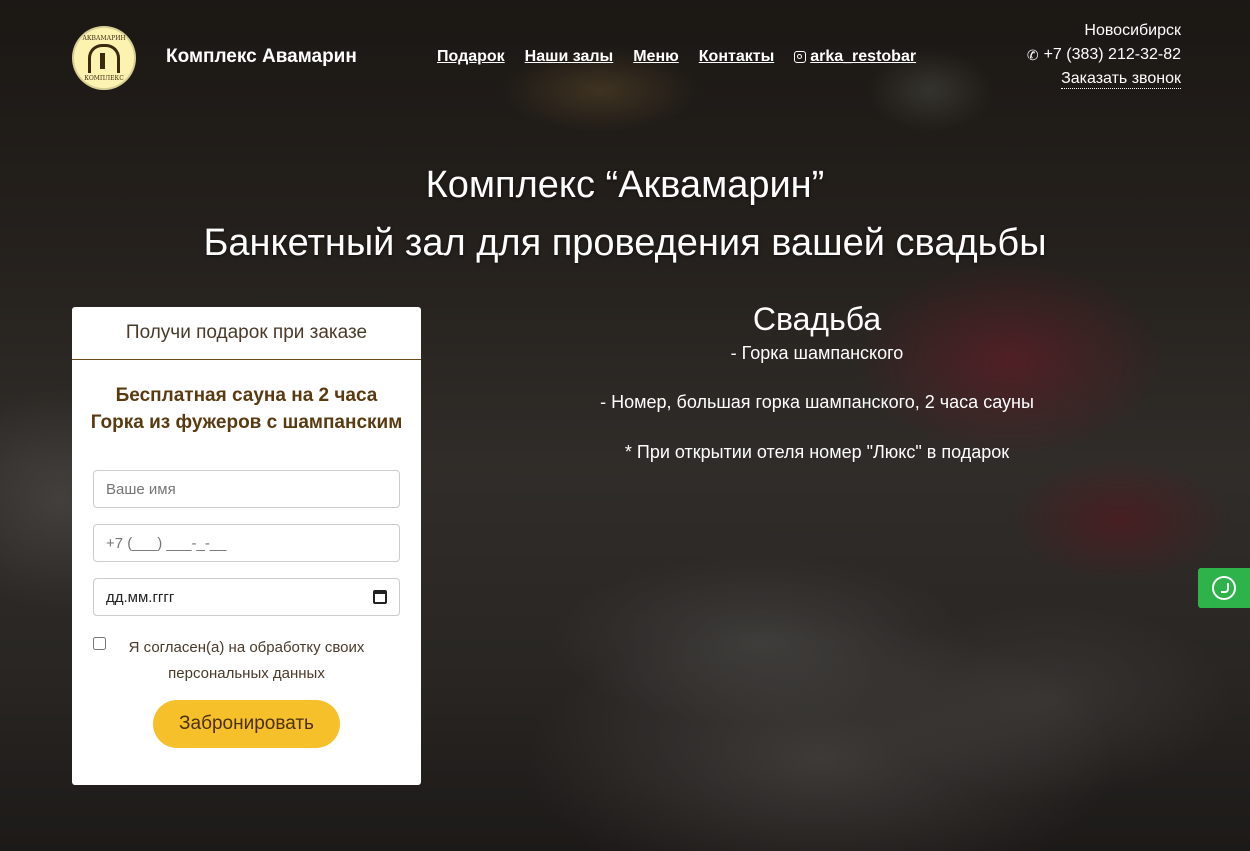  I want to click on nav-gift: Подарок, so click(471, 57).